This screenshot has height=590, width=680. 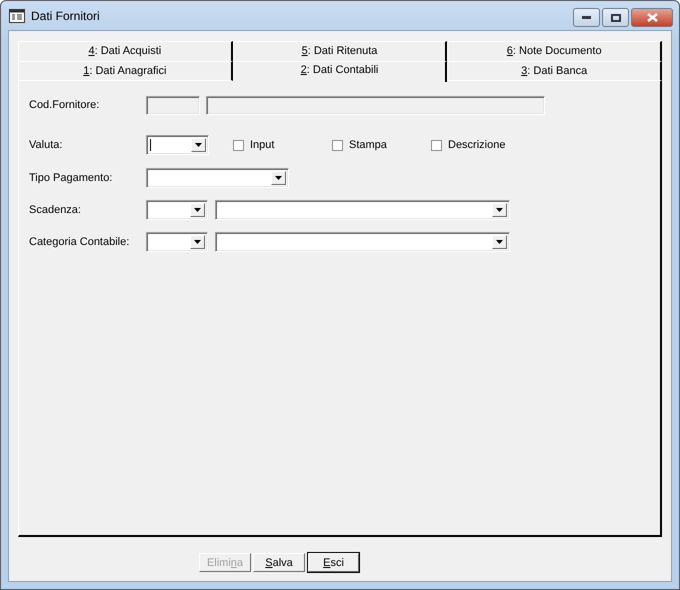 I want to click on tab: 2: Dati Contabili, so click(x=340, y=71).